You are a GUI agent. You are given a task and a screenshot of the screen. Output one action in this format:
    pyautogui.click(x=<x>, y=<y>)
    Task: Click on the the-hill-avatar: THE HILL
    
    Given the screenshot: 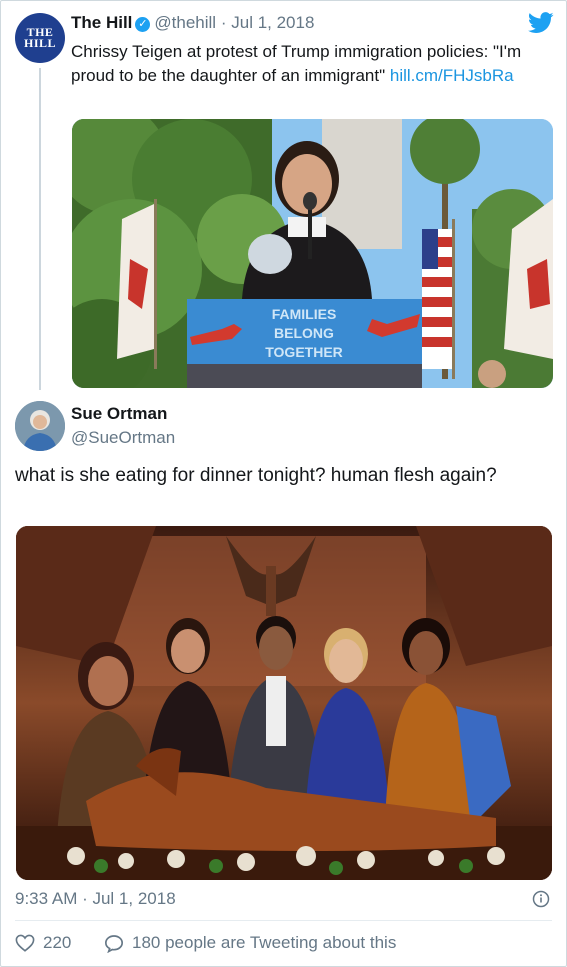 What is the action you would take?
    pyautogui.click(x=40, y=38)
    